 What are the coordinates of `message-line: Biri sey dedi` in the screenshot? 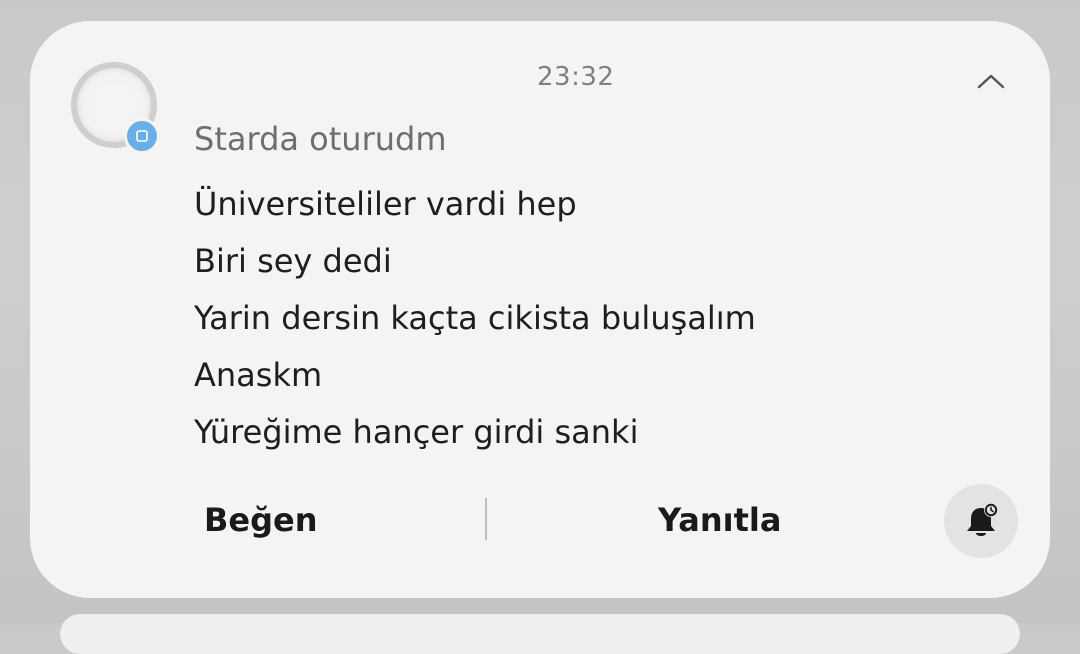 It's located at (293, 261).